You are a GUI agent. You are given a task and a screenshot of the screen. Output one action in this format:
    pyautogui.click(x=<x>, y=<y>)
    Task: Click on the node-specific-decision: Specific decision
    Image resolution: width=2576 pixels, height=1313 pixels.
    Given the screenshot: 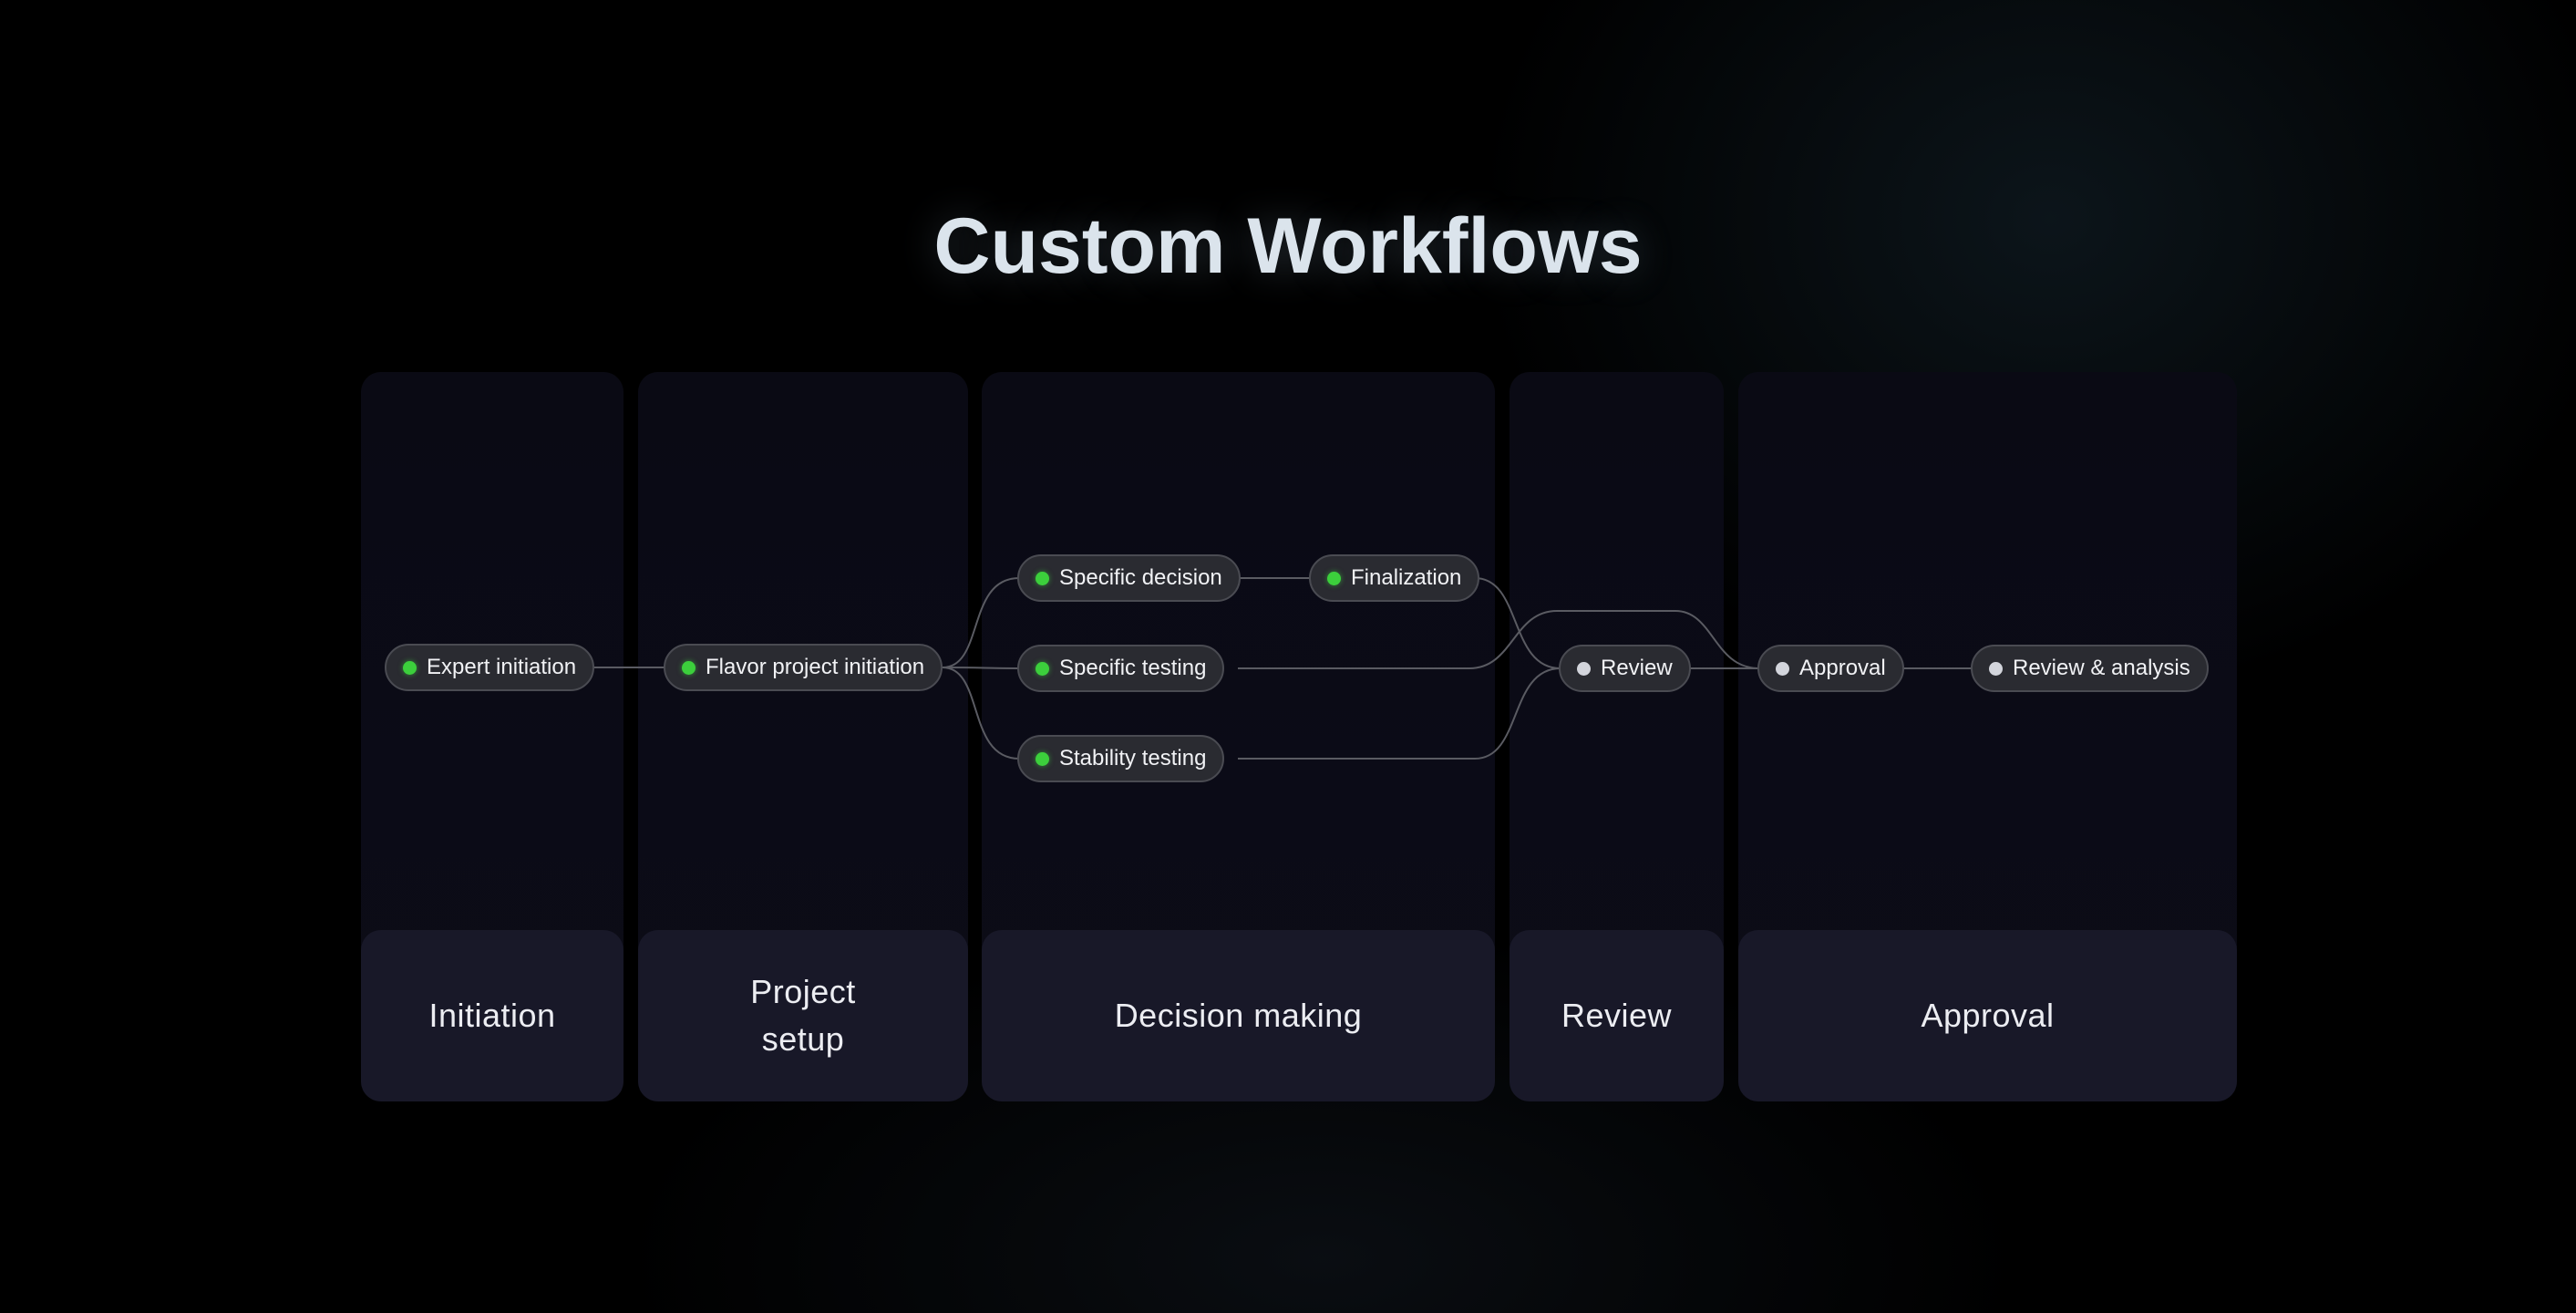 What is the action you would take?
    pyautogui.click(x=1129, y=578)
    